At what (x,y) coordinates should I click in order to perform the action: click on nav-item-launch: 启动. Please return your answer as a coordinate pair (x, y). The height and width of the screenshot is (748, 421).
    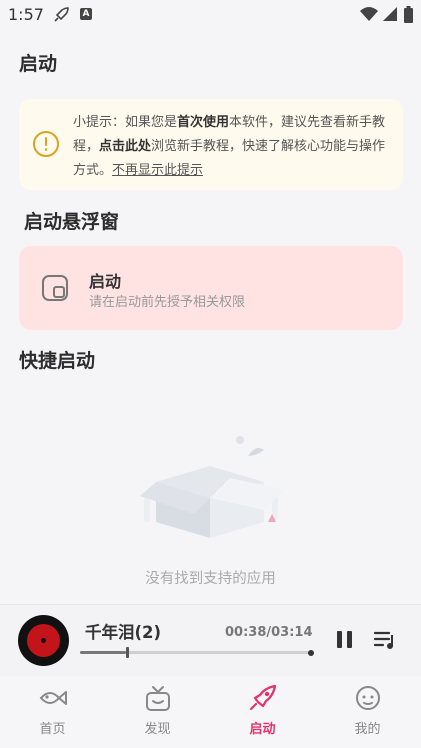
    Looking at the image, I should click on (262, 712).